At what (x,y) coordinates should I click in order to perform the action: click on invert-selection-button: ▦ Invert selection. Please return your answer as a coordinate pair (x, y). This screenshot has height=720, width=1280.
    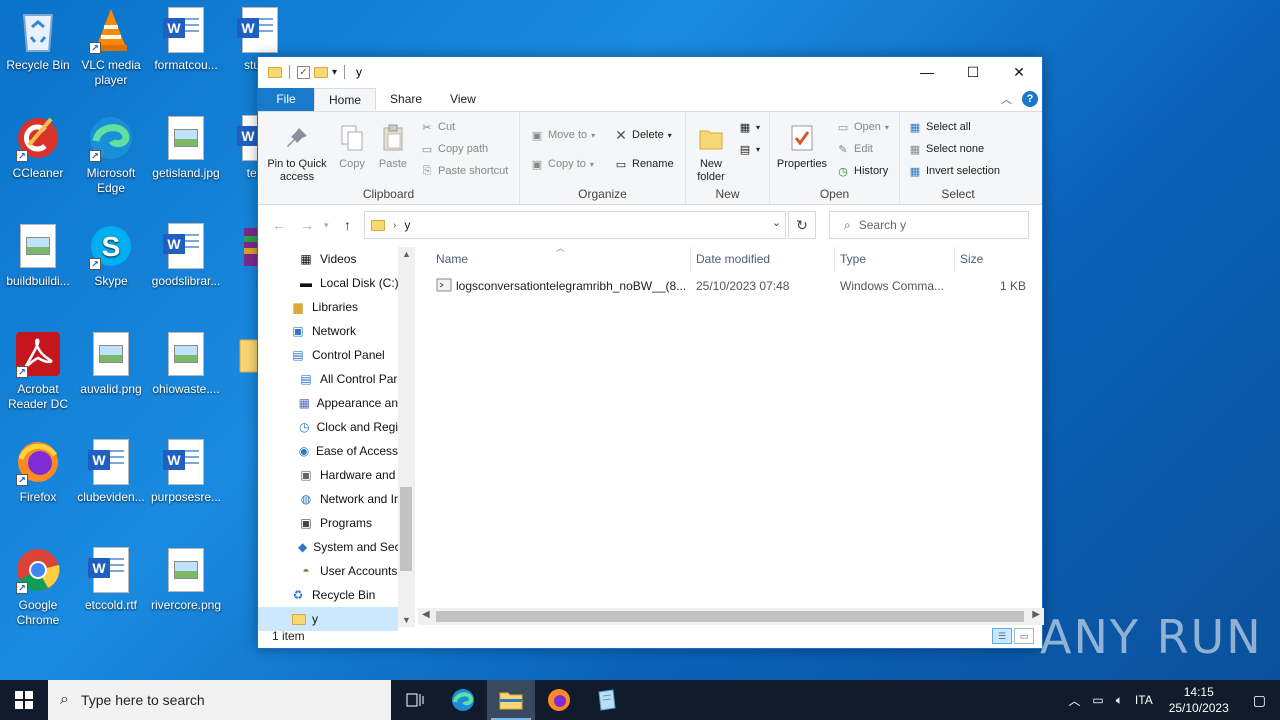
    Looking at the image, I should click on (954, 171).